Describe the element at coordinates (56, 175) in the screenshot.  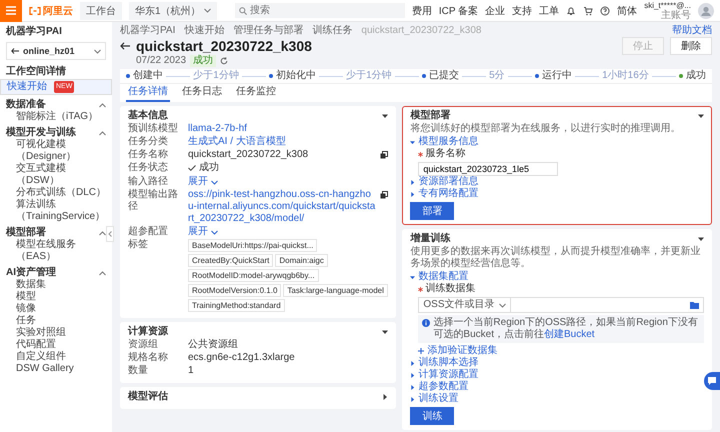
I see `sidebar-item: 交互式建模（DSW）` at that location.